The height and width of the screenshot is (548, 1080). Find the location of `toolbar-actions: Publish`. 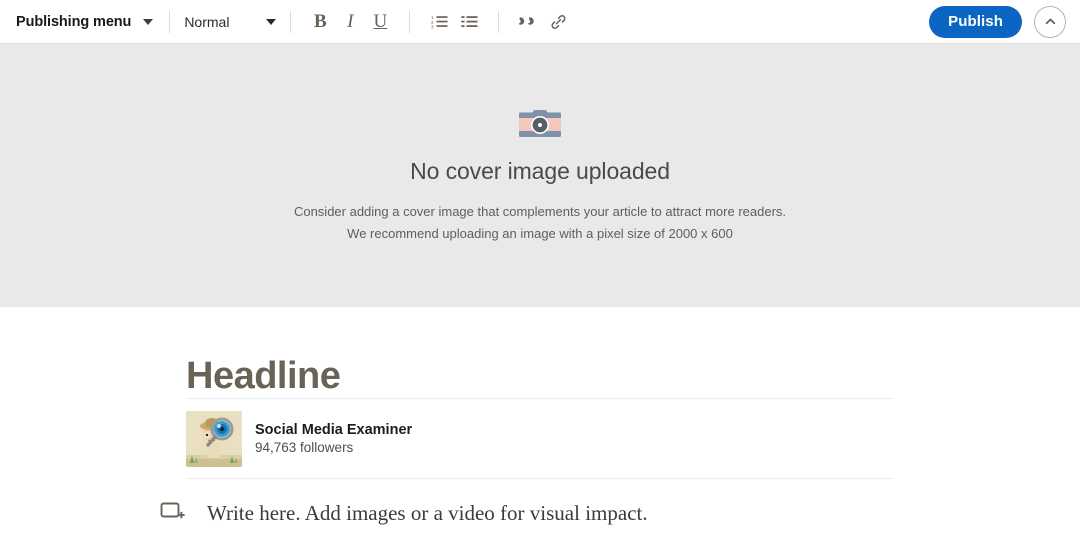

toolbar-actions: Publish is located at coordinates (997, 21).